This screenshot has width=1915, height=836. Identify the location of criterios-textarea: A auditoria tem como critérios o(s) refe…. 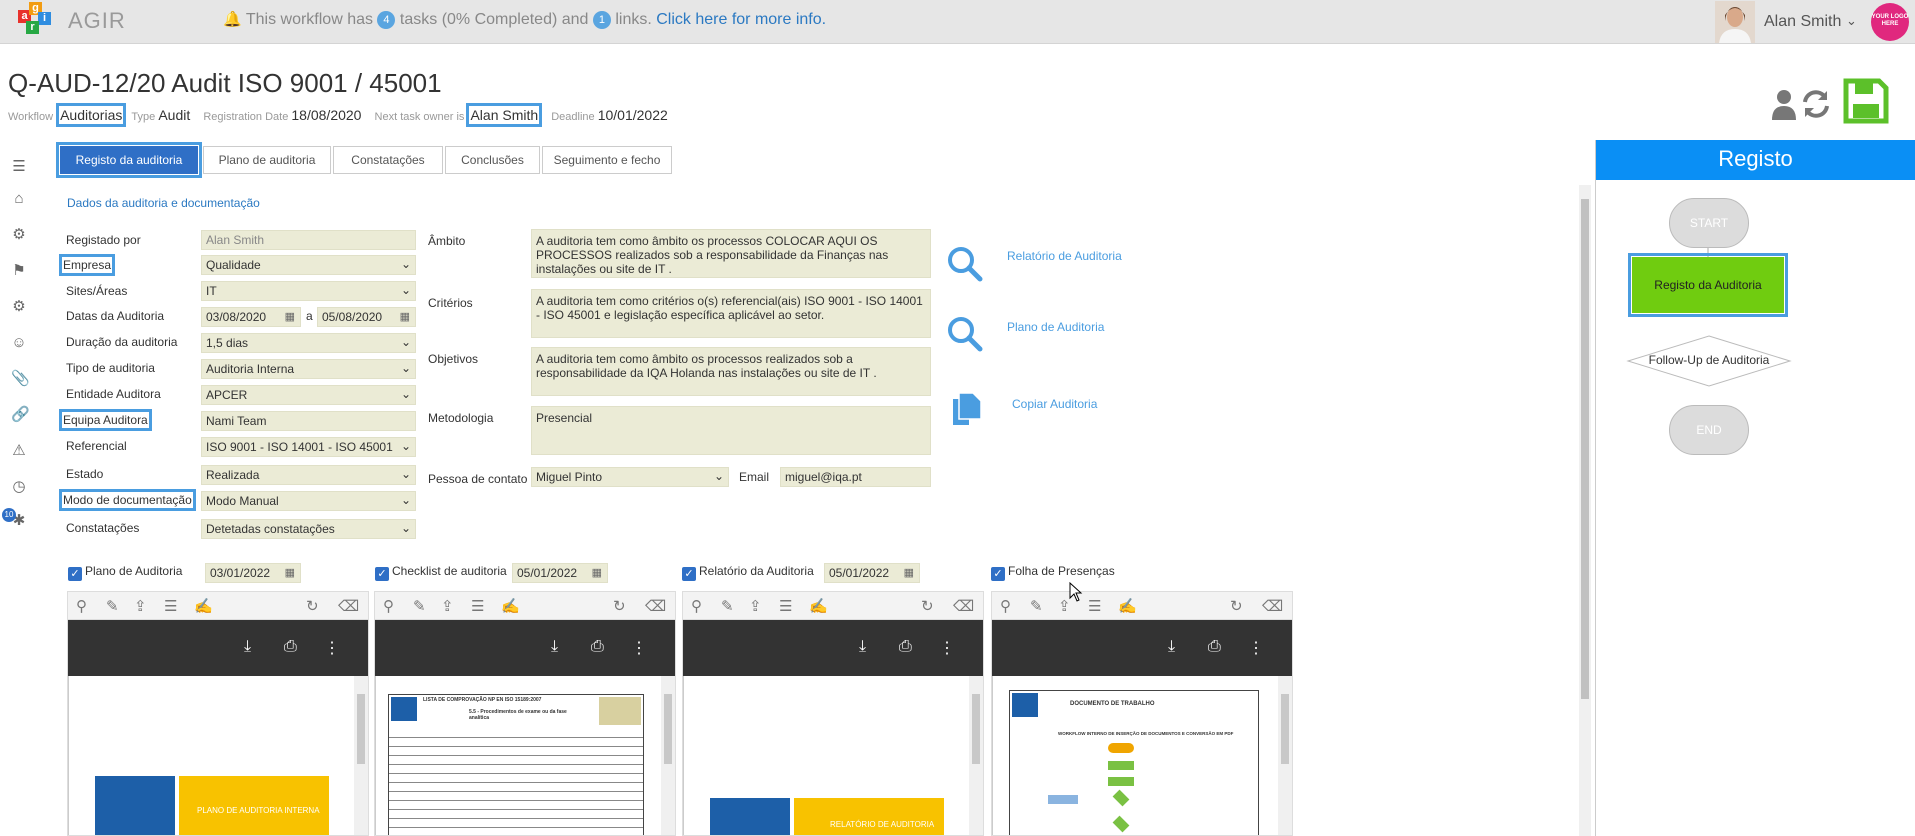
(731, 313).